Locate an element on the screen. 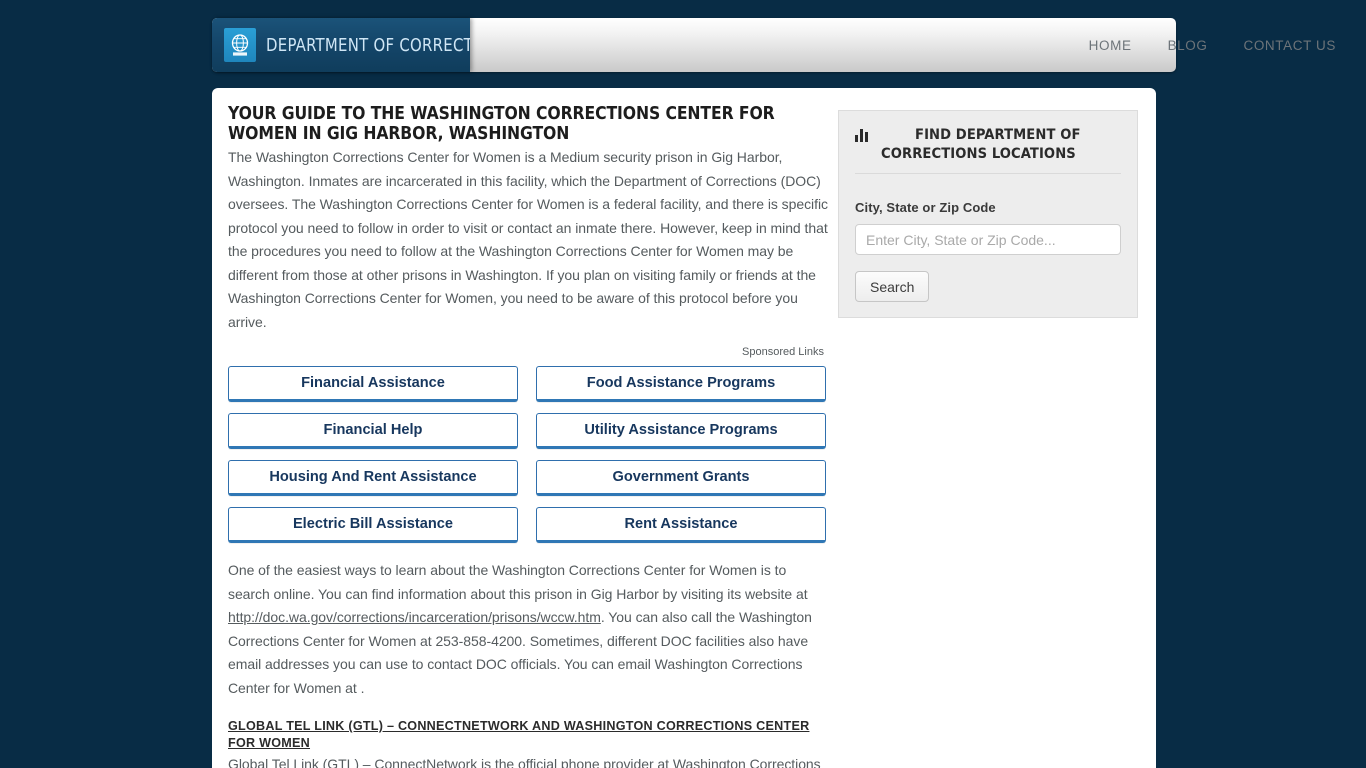 The width and height of the screenshot is (1366, 768). bar-chart-icon is located at coordinates (863, 135).